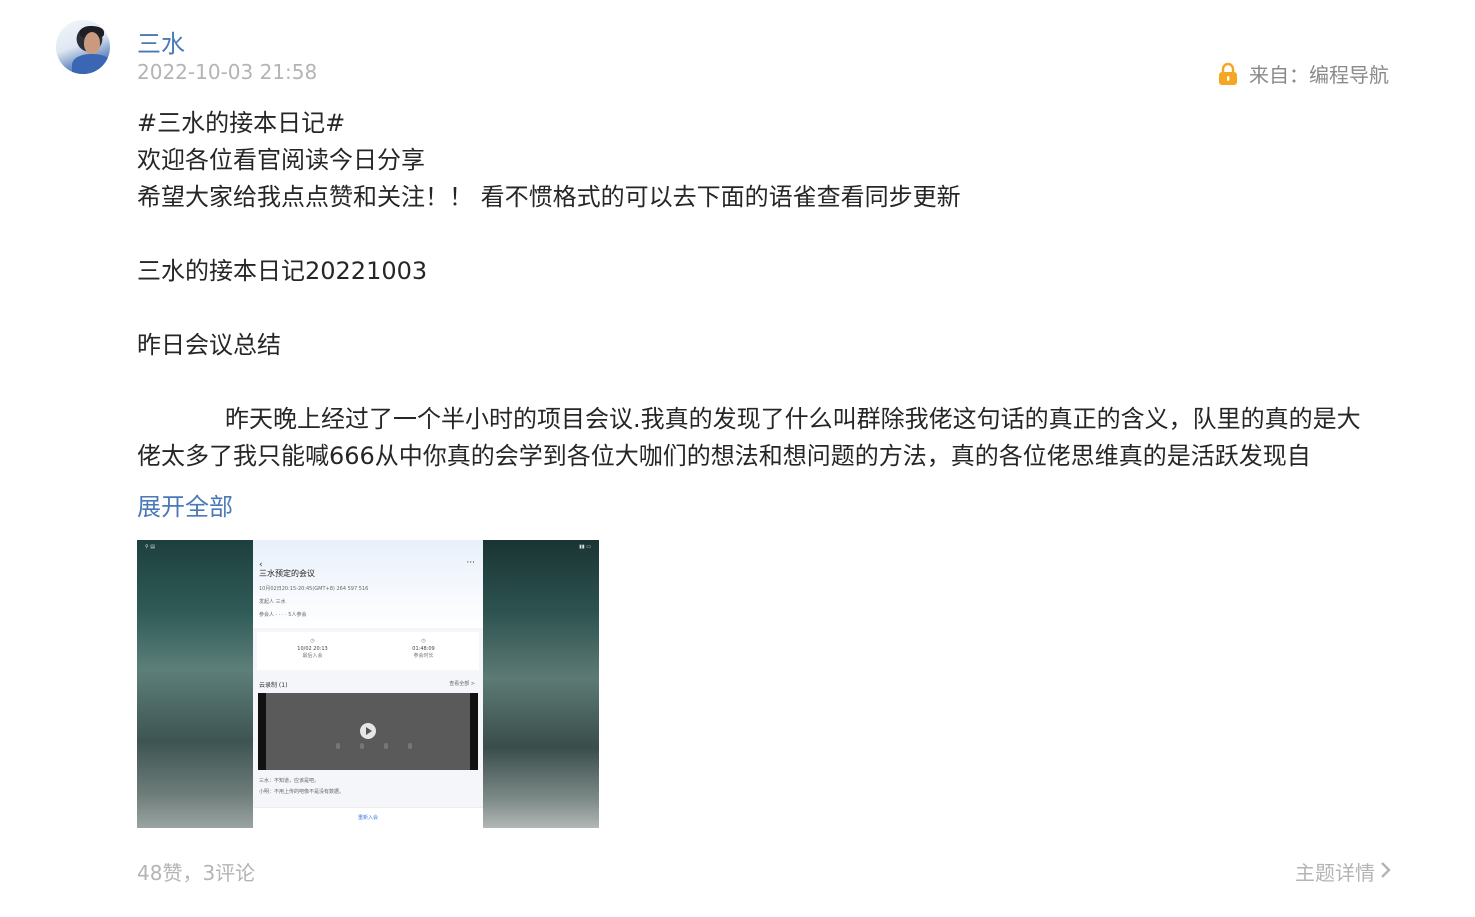  I want to click on stat-start-label: 最后入会, so click(312, 656).